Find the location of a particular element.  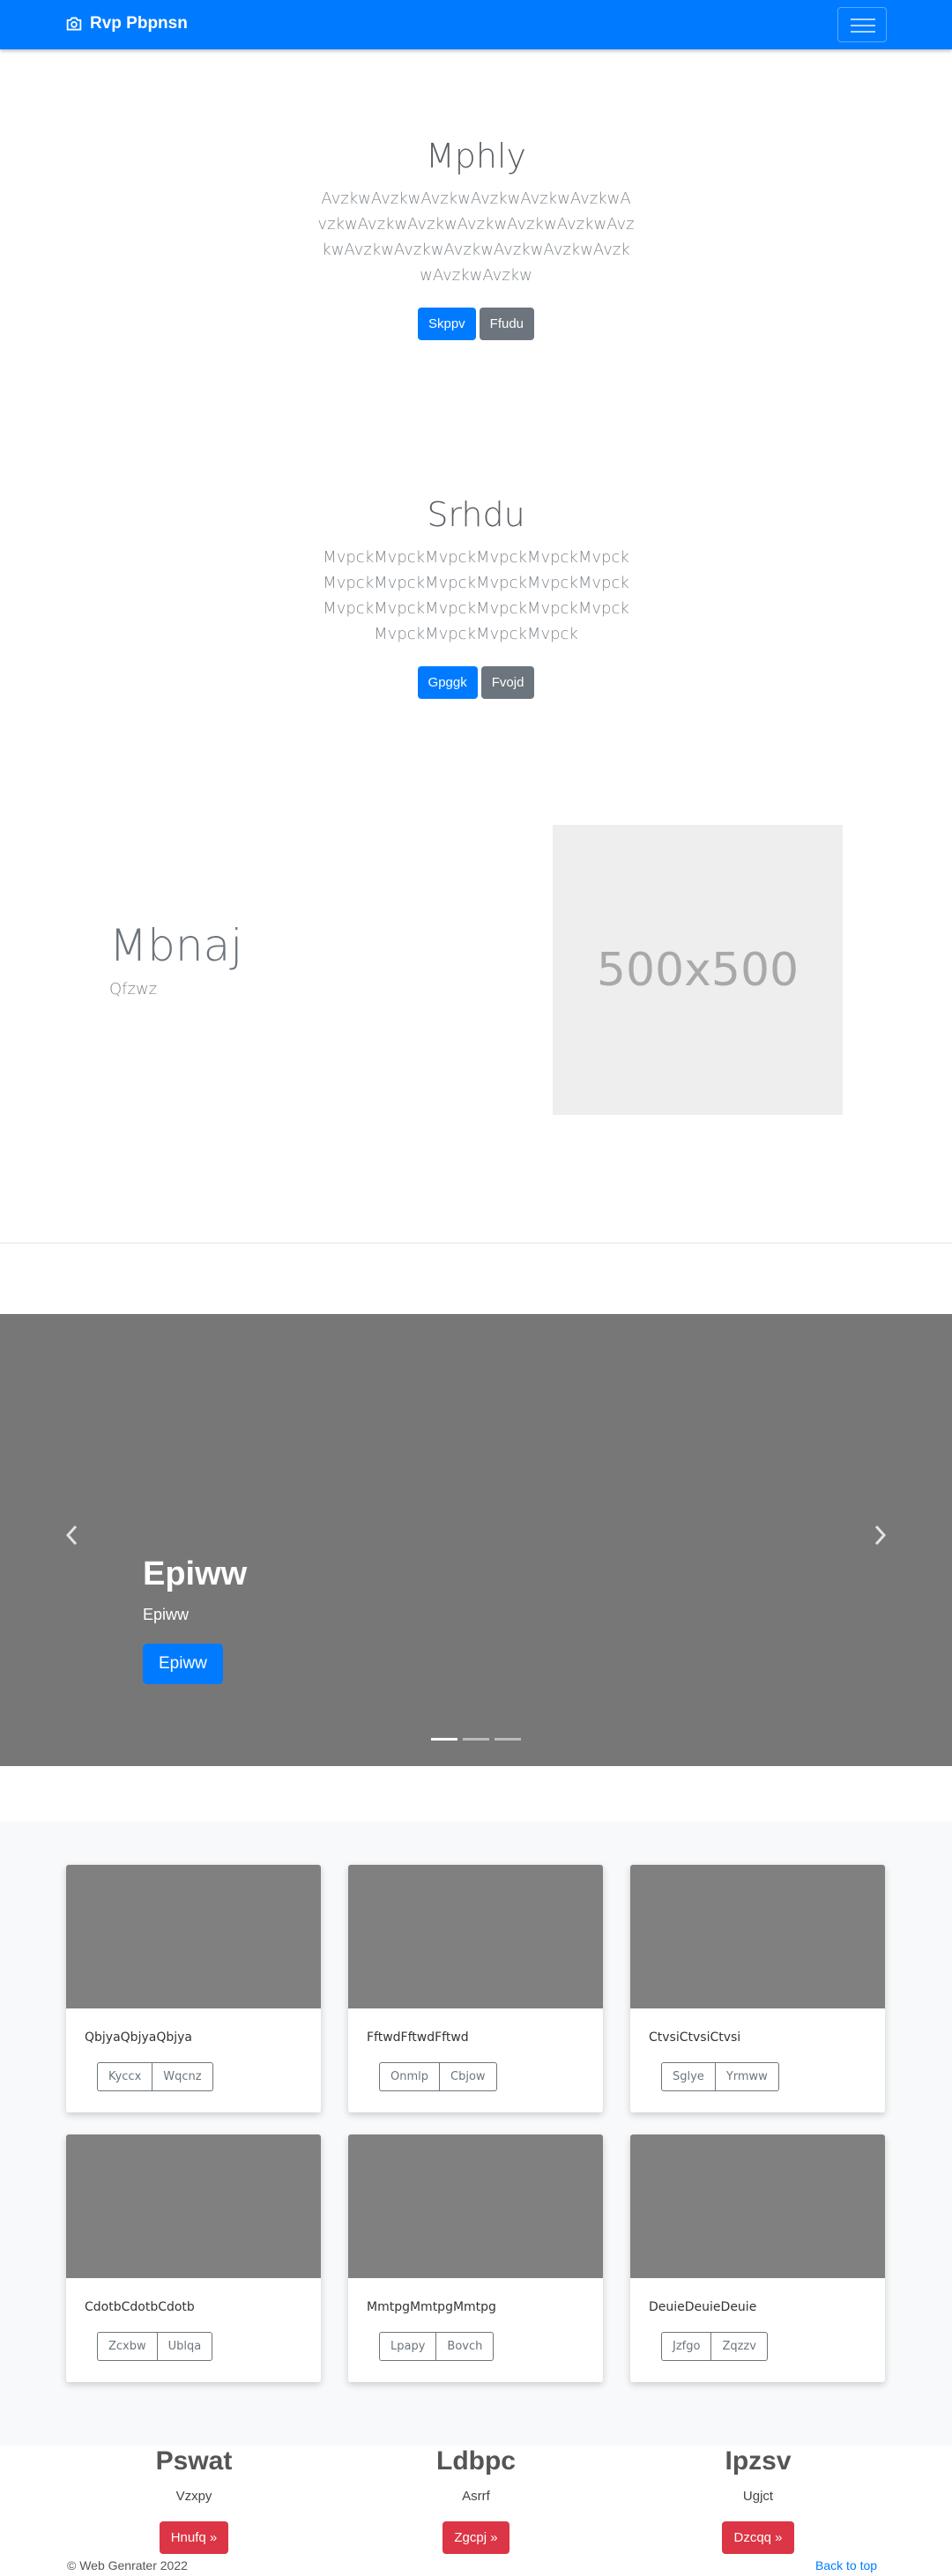

card-button-2: Cbjow is located at coordinates (468, 2076).